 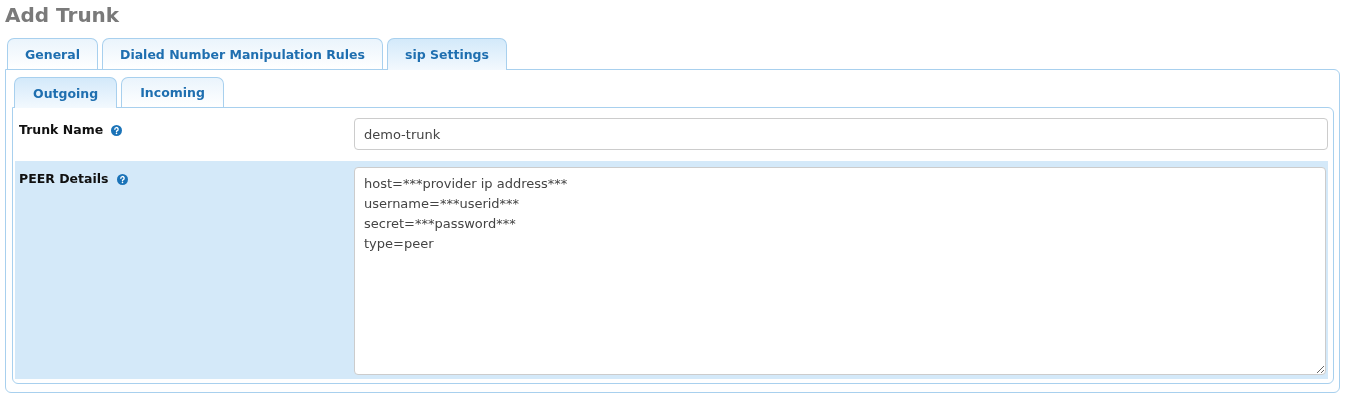 I want to click on field-label: Trunk Name, so click(x=61, y=129).